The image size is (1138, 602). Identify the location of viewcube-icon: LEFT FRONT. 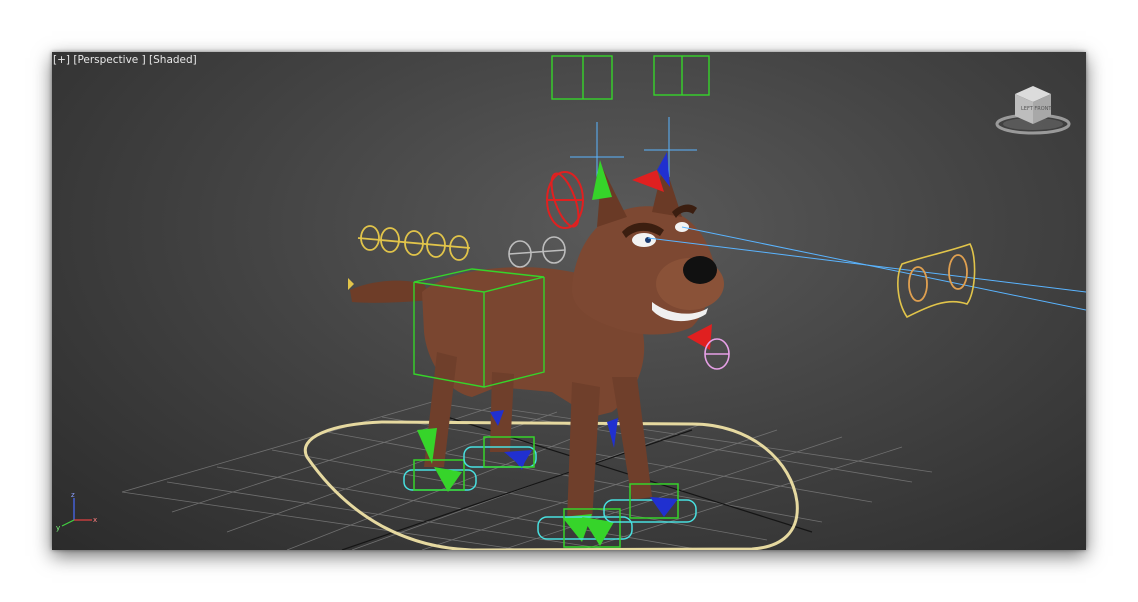
(1033, 108).